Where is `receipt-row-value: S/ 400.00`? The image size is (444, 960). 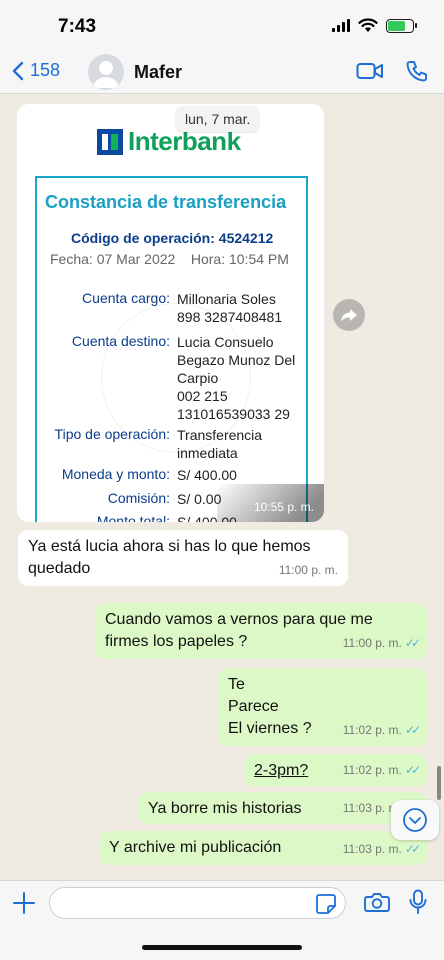
receipt-row-value: S/ 400.00 is located at coordinates (207, 475).